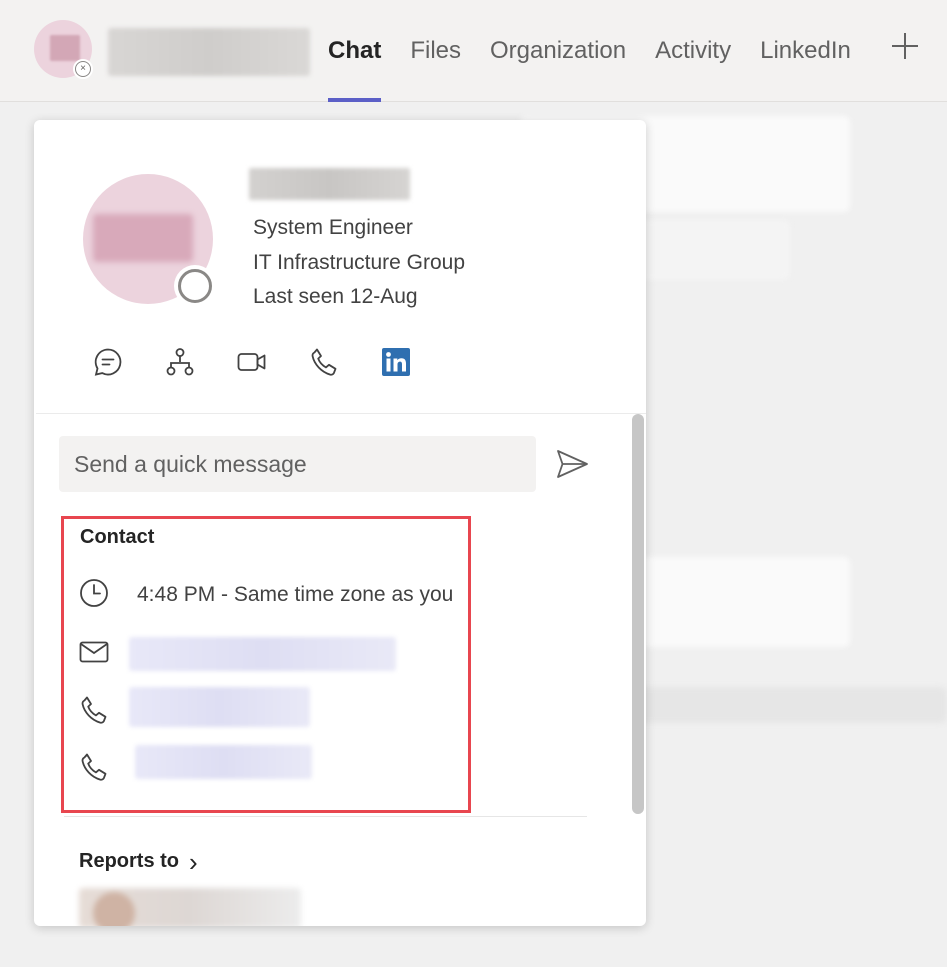  I want to click on work-phone-redacted, so click(219, 707).